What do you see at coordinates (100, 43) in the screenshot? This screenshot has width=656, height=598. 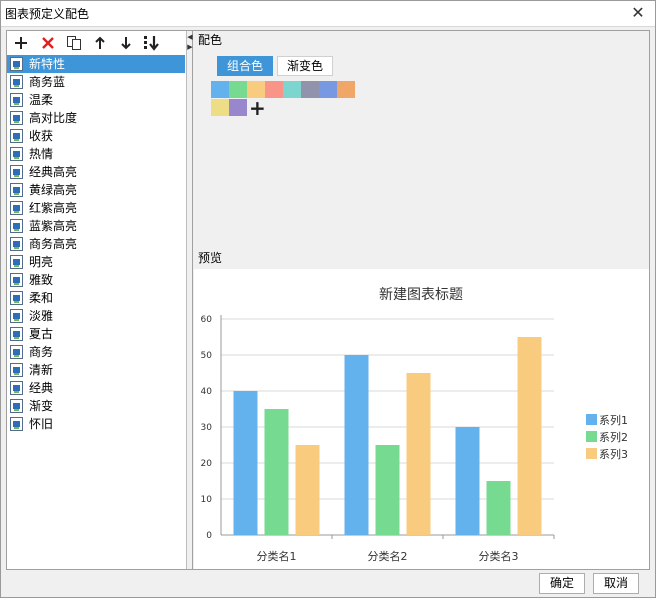 I see `arrow-up-icon` at bounding box center [100, 43].